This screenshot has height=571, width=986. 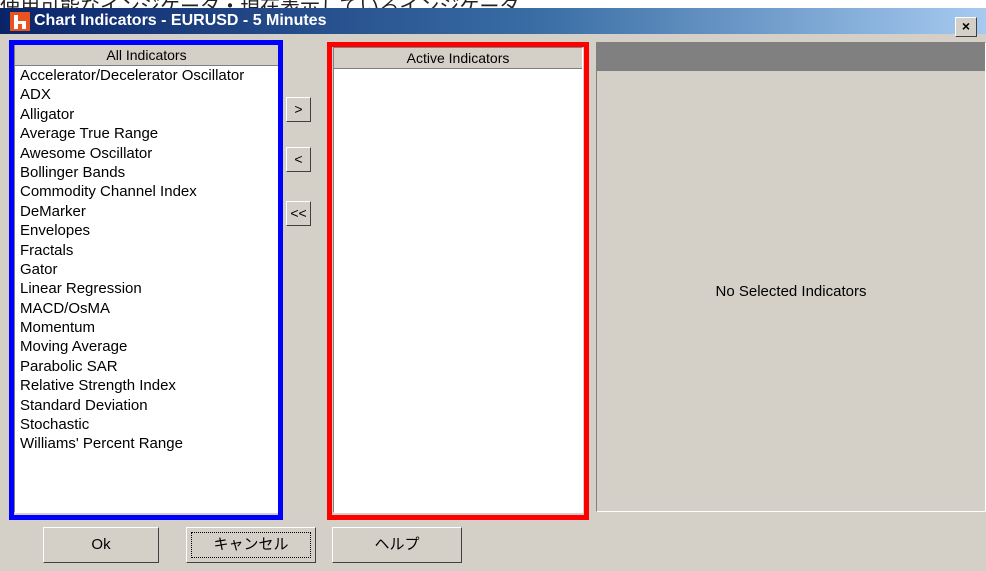 What do you see at coordinates (149, 443) in the screenshot?
I see `indicator-list-item: Williams' Percent Range` at bounding box center [149, 443].